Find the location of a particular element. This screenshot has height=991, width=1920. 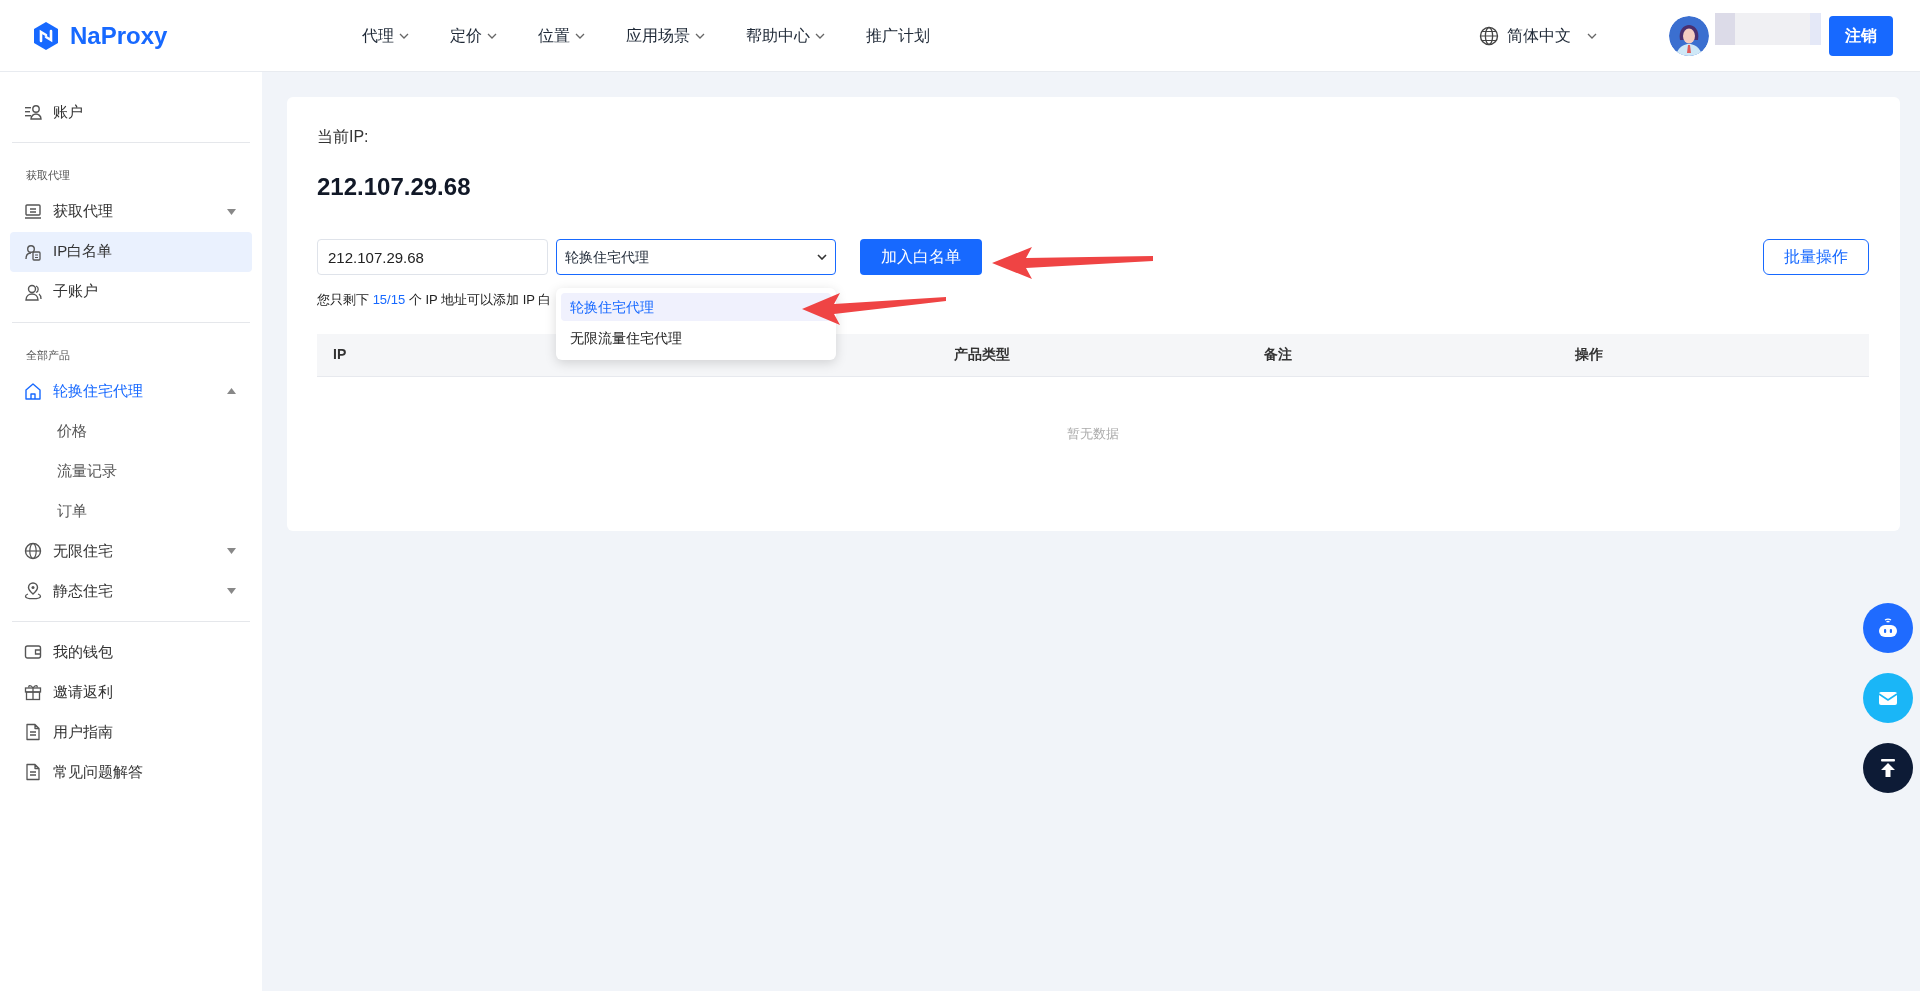

sidebar-item: IP白名单 is located at coordinates (131, 251).